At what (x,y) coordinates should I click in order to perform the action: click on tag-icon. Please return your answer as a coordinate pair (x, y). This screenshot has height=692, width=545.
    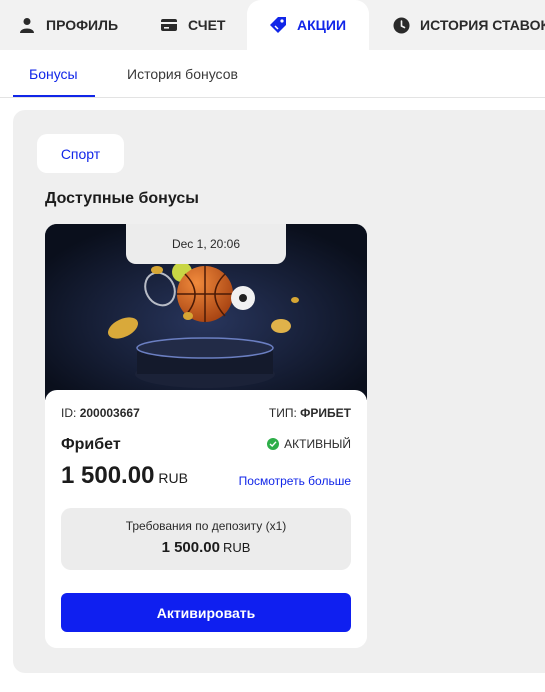
    Looking at the image, I should click on (278, 25).